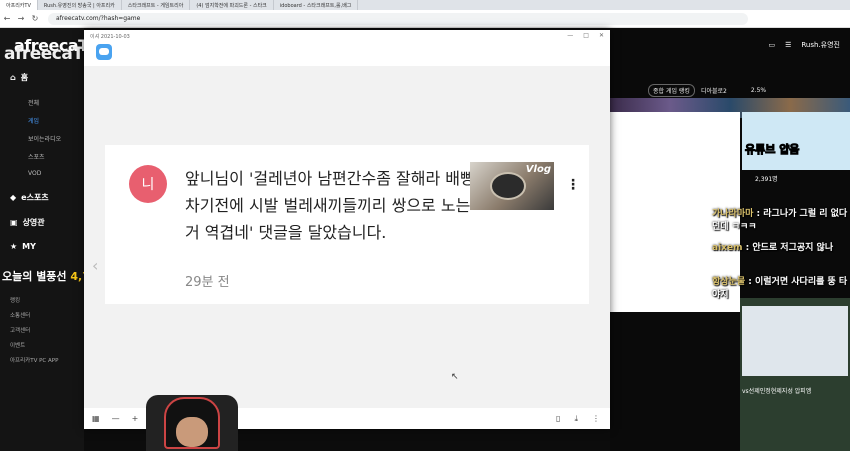  What do you see at coordinates (729, 282) in the screenshot?
I see `chat-user: 항상눈물` at bounding box center [729, 282].